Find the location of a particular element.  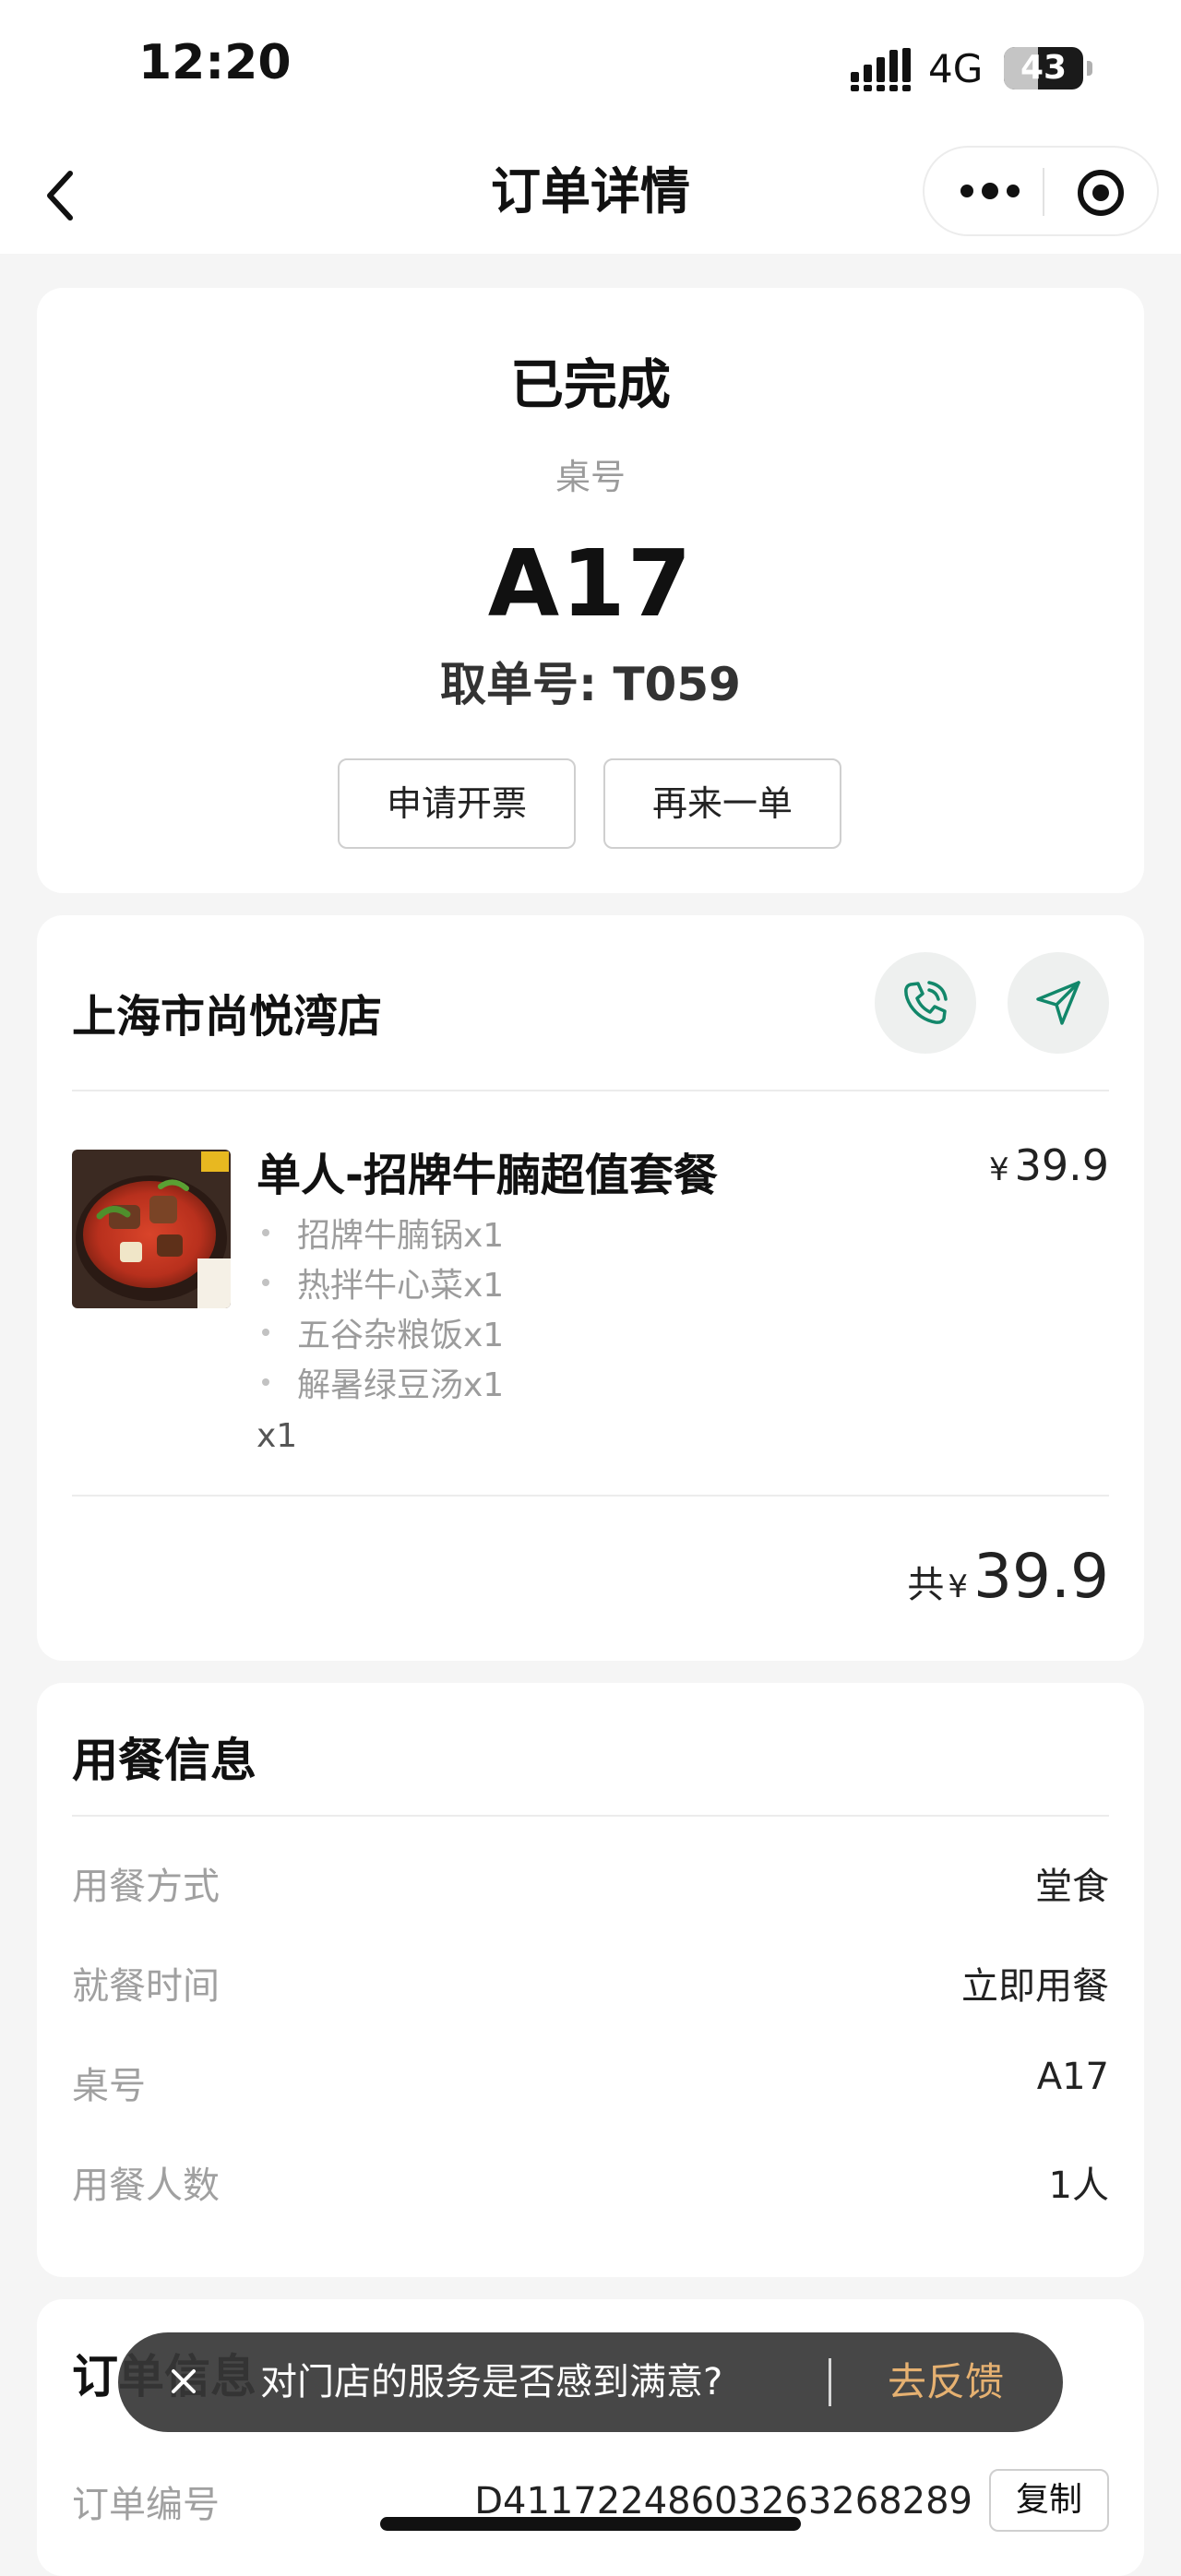

feedback-toast: 对门店的服务是否感到满意? 去反馈 is located at coordinates (590, 2382).